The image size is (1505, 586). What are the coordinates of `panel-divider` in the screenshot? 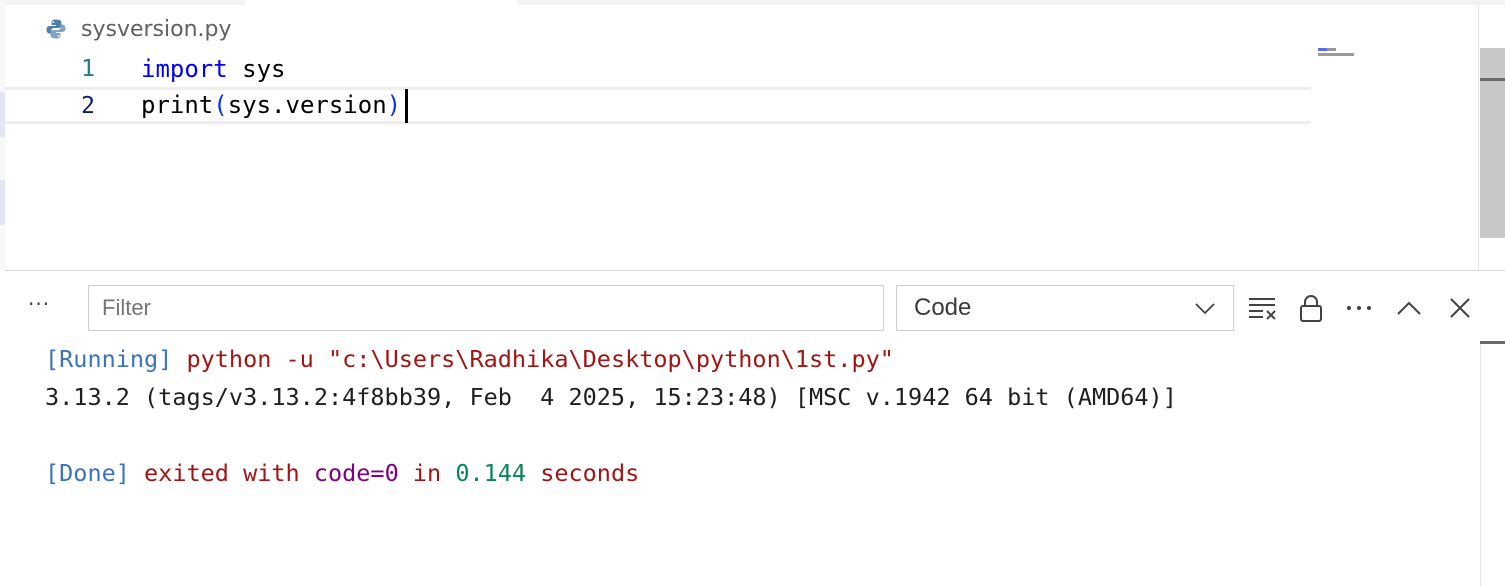 It's located at (755, 270).